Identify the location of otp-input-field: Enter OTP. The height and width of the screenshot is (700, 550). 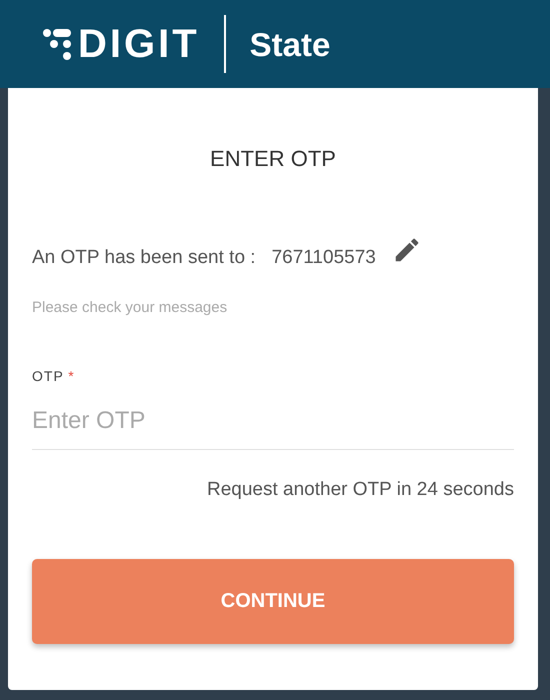
(273, 423).